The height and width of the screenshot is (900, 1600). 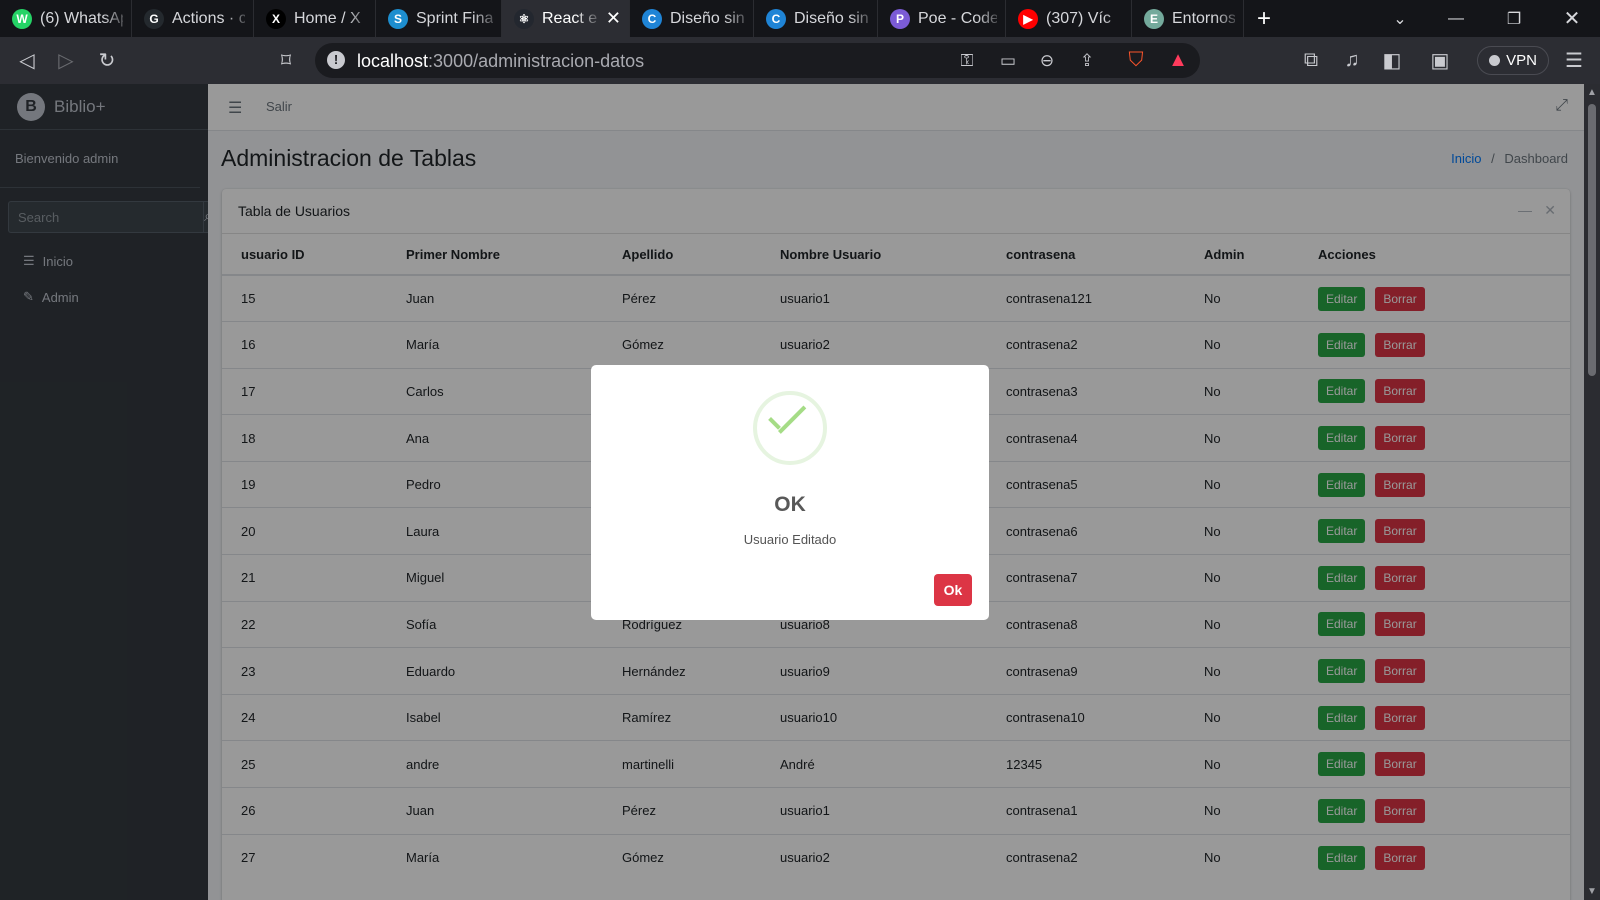 I want to click on browser-tab: E Entornos, so click(x=1188, y=18).